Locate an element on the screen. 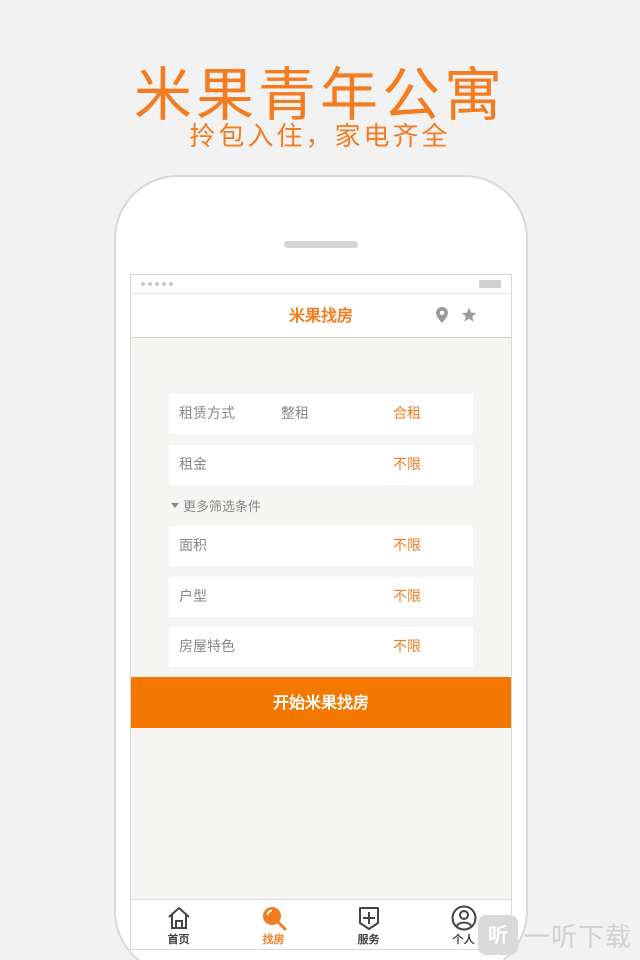 This screenshot has width=640, height=960. area-label: 面积 is located at coordinates (193, 546).